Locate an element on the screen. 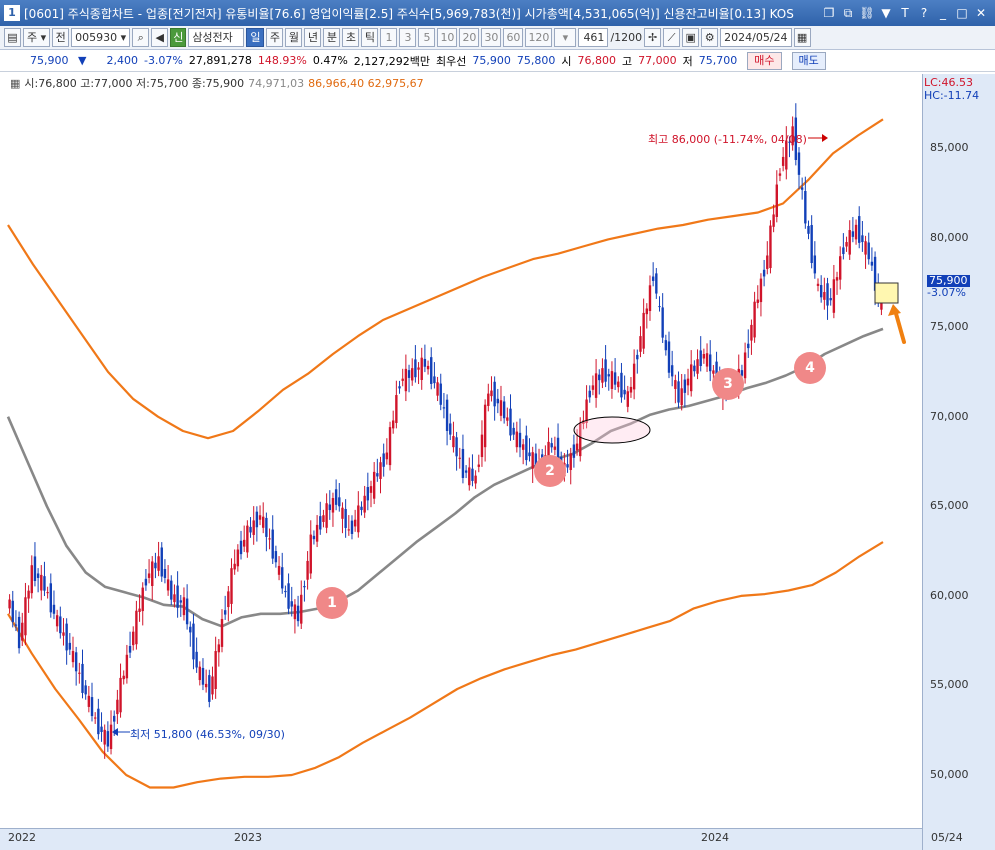 Image resolution: width=995 pixels, height=850 pixels. period-day: 일 is located at coordinates (255, 37).